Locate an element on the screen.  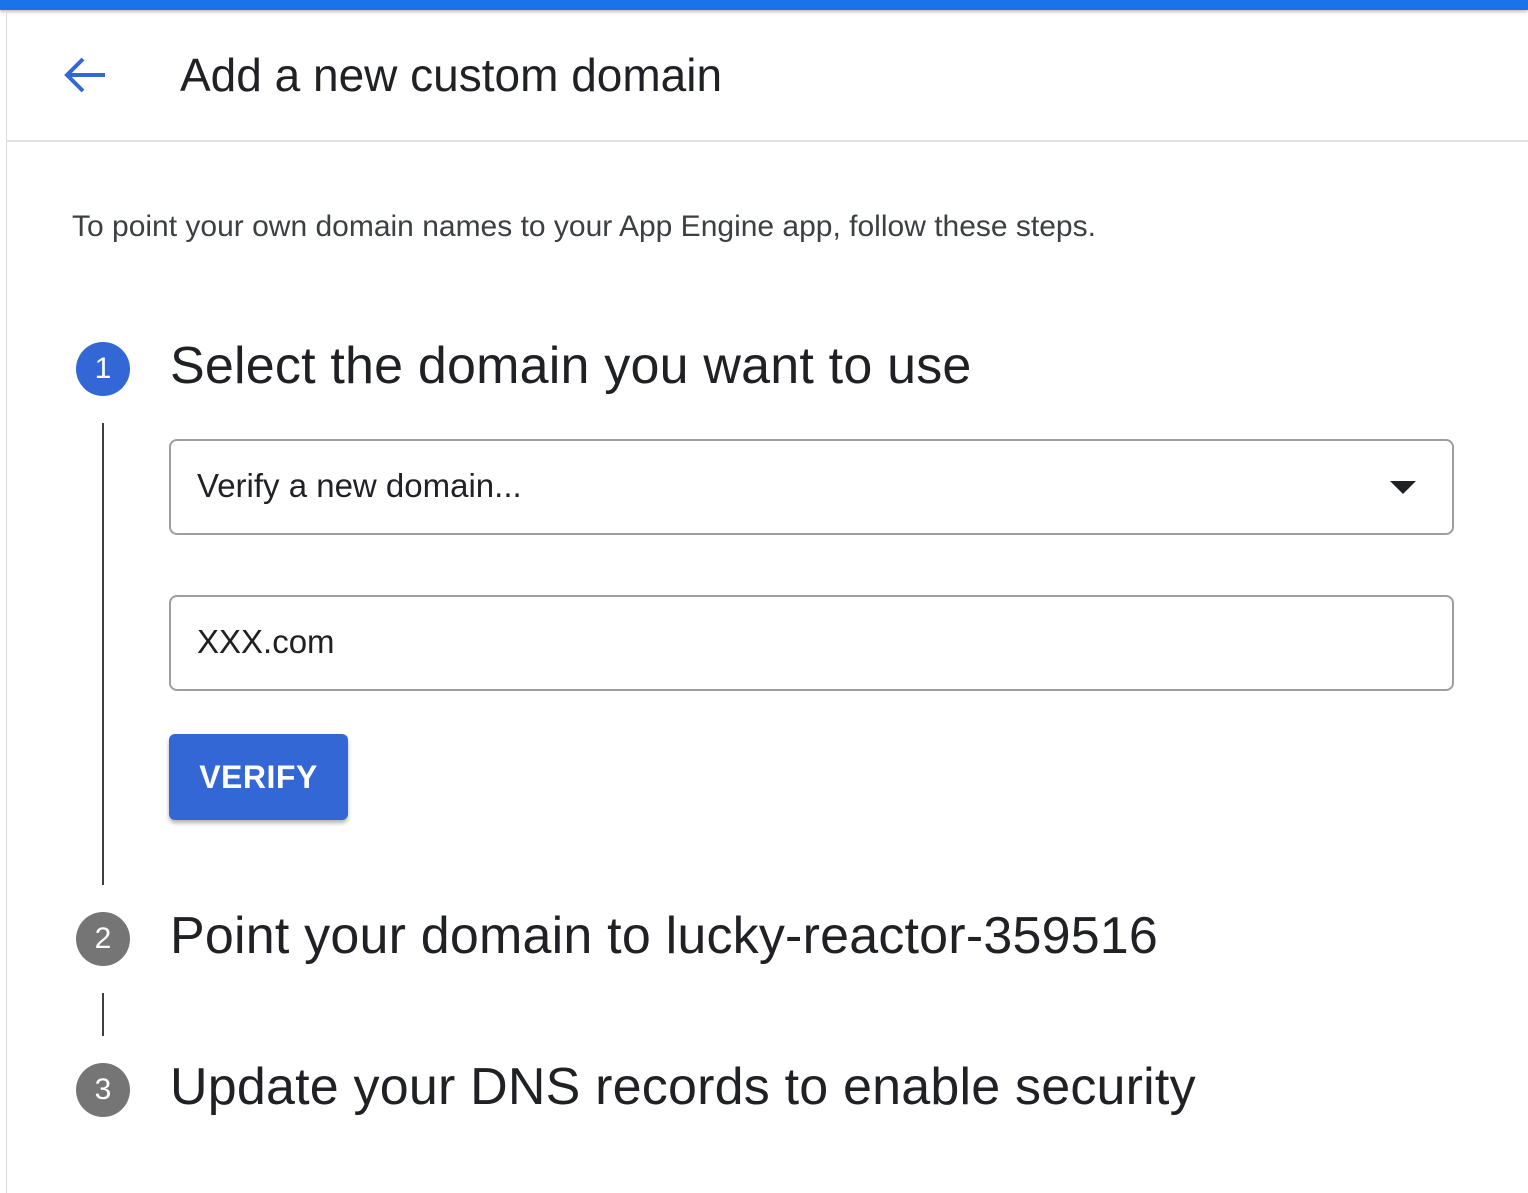
domain-input-value: XXX.com is located at coordinates (266, 641).